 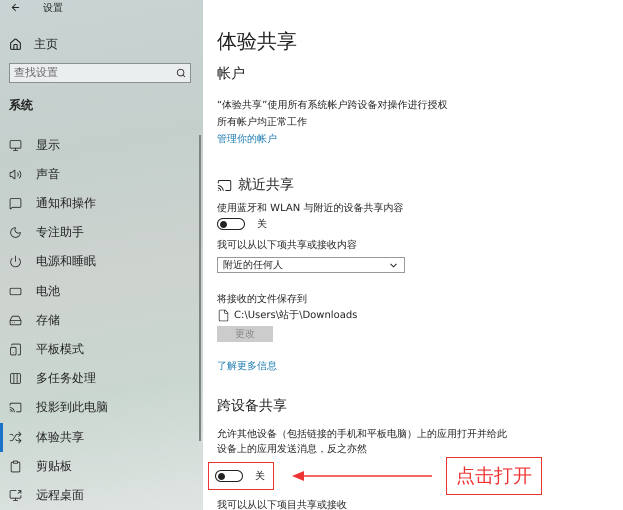 I want to click on description-text: 允许其他设备（包括链接的手机和平板电脑）上的应用打开并给此设备上的应用发送消息，反之亦然, so click(x=362, y=442).